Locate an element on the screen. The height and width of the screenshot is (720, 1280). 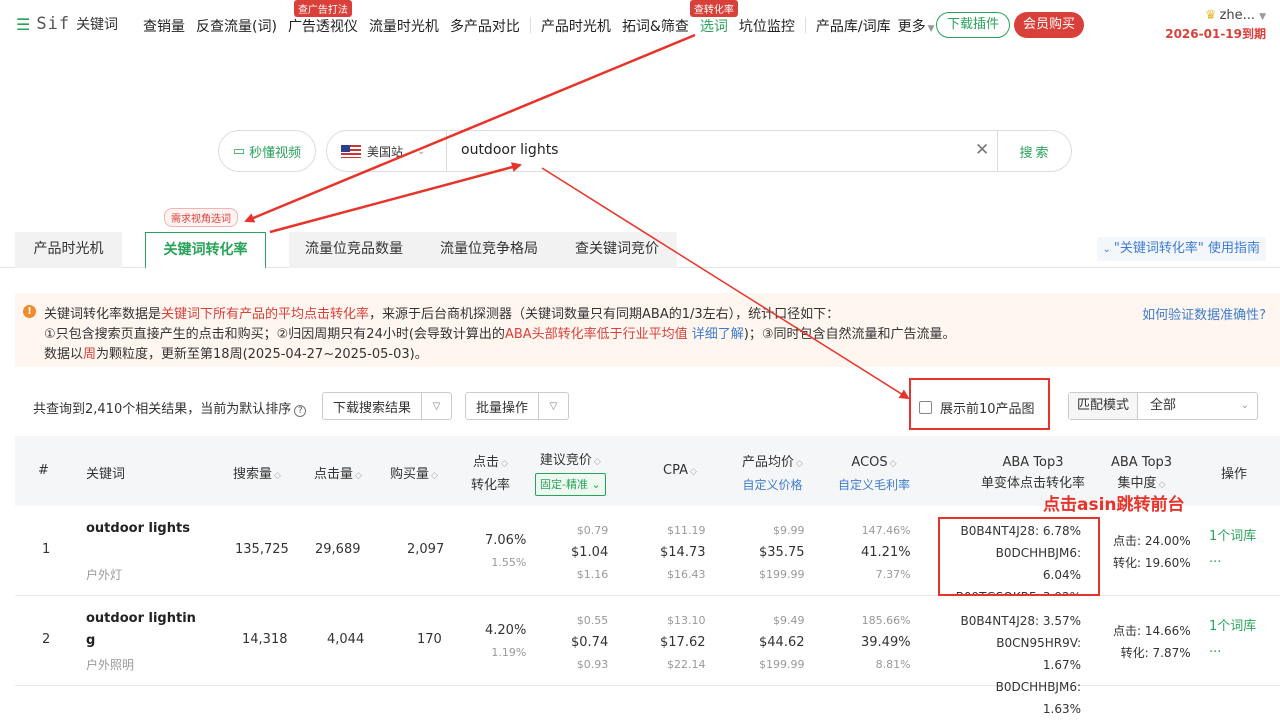
concentration-click: 点击: 14.66% is located at coordinates (1152, 631).